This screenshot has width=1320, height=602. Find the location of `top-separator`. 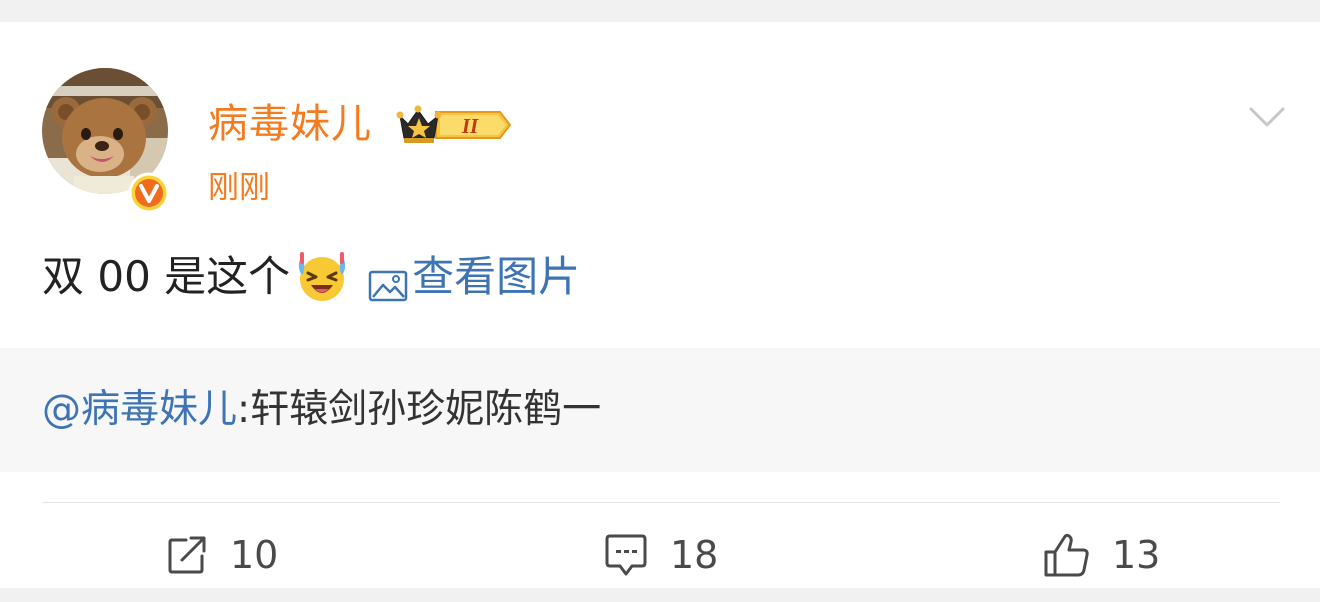

top-separator is located at coordinates (660, 11).